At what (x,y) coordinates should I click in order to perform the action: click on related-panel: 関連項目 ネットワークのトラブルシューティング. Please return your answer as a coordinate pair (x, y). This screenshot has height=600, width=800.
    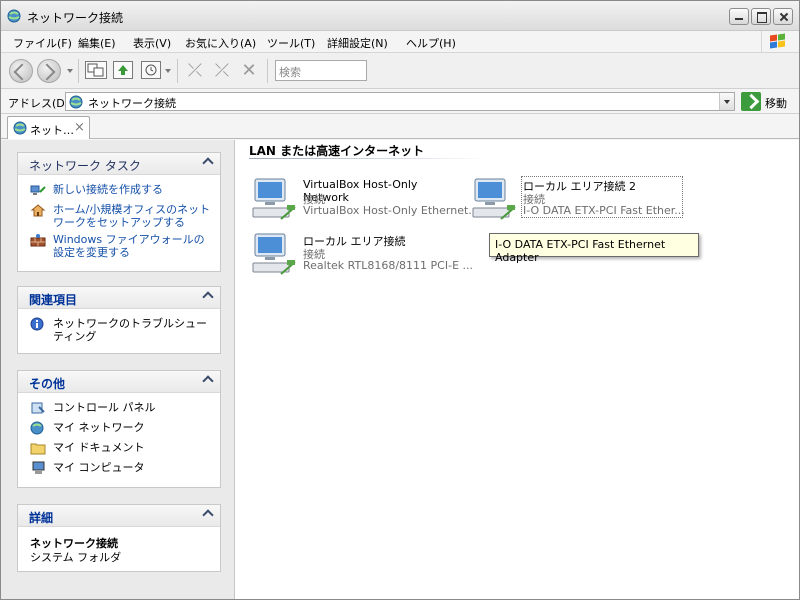
    Looking at the image, I should click on (119, 320).